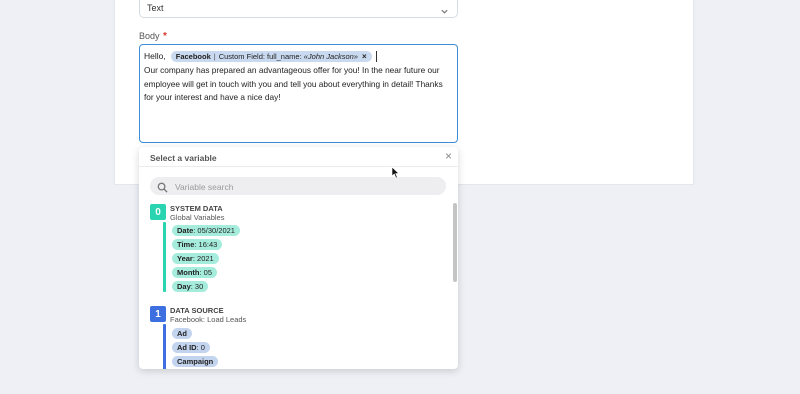 This screenshot has height=394, width=800. Describe the element at coordinates (376, 56) in the screenshot. I see `text-caret` at that location.